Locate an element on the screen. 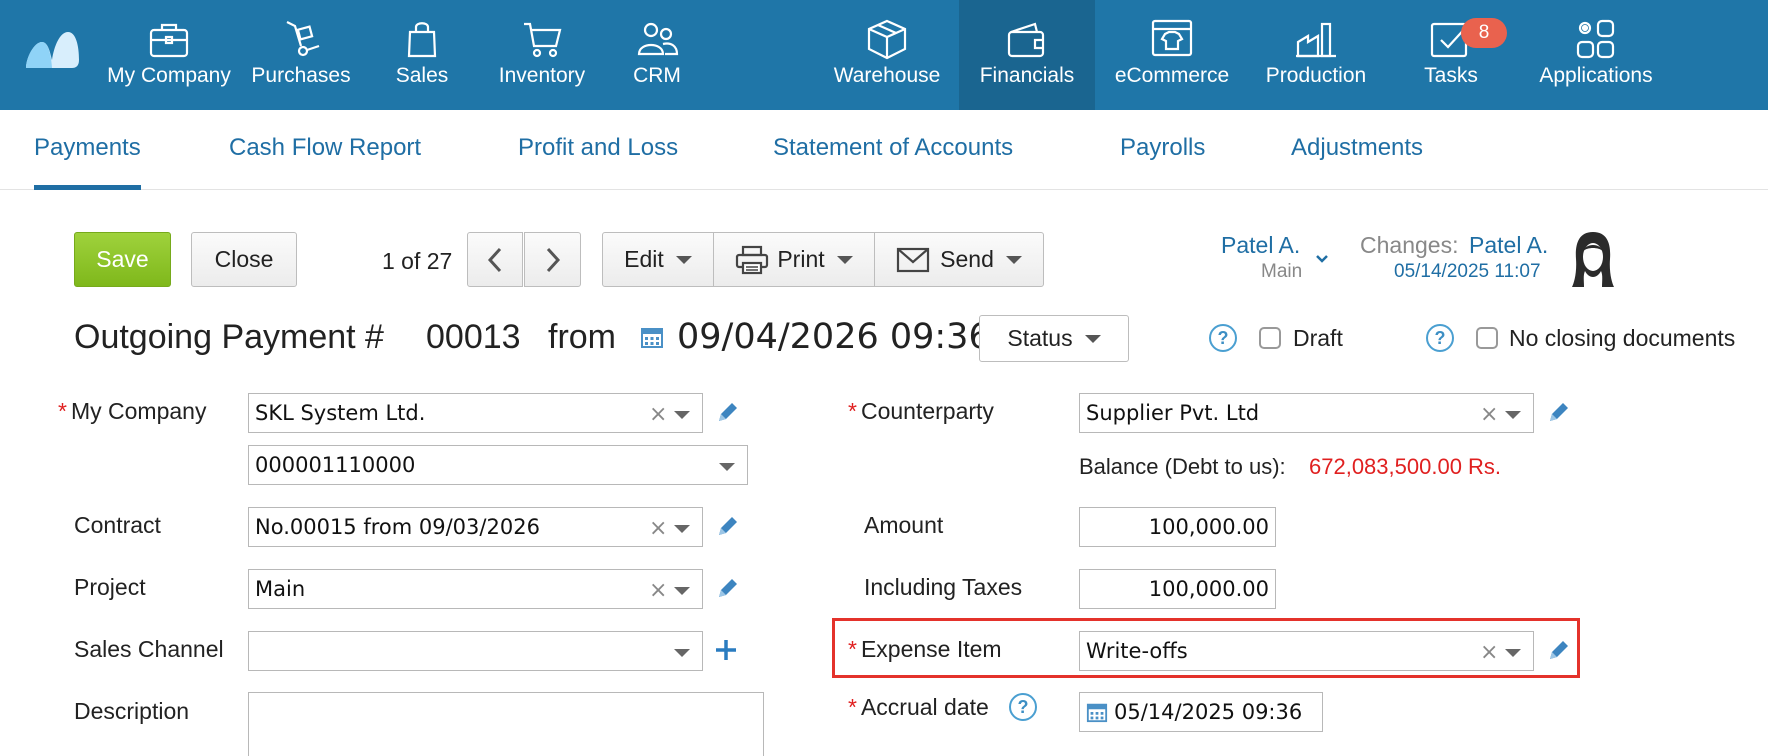 Image resolution: width=1768 pixels, height=756 pixels. nav-crm: CRM is located at coordinates (657, 55).